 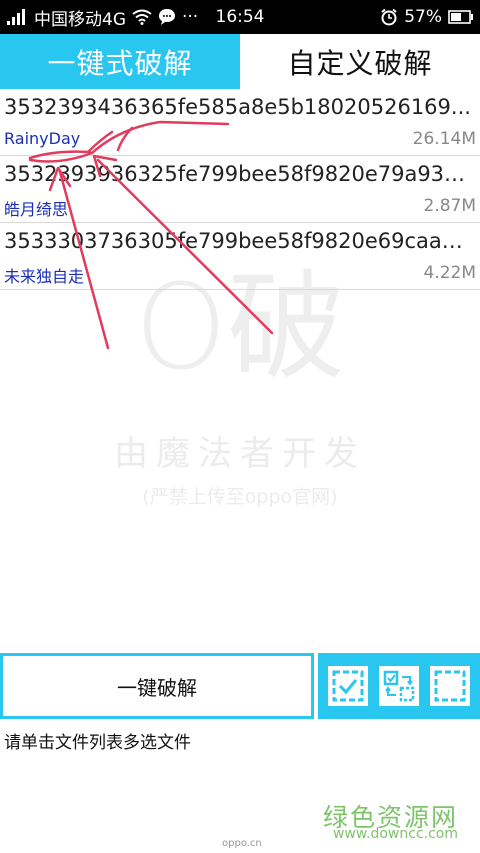 I want to click on tab-custom-crack: 自定义破解, so click(x=360, y=61).